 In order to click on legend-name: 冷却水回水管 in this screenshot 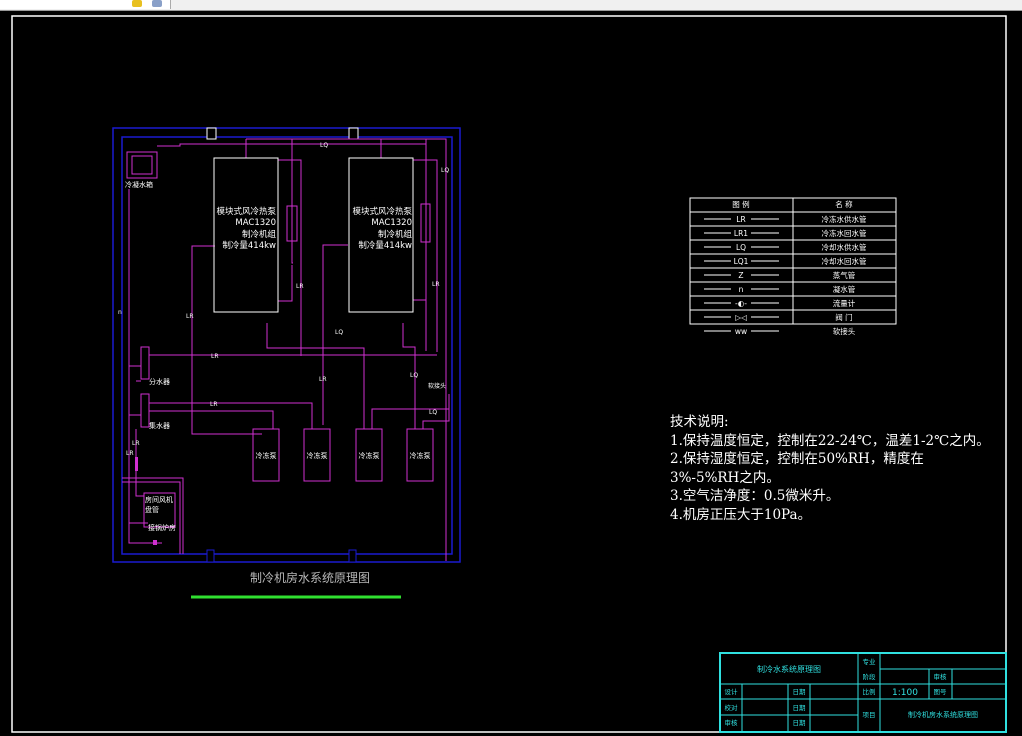, I will do `click(844, 261)`.